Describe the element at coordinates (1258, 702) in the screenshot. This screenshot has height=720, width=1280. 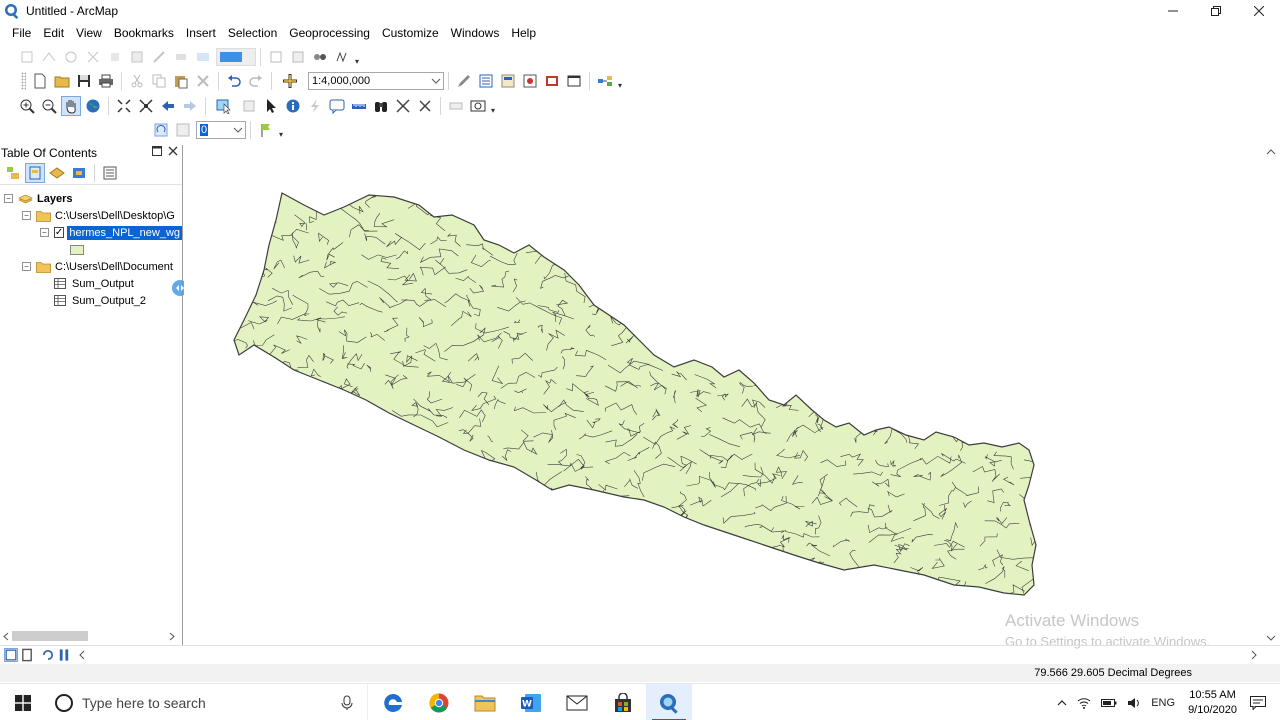
I see `action-center-button` at that location.